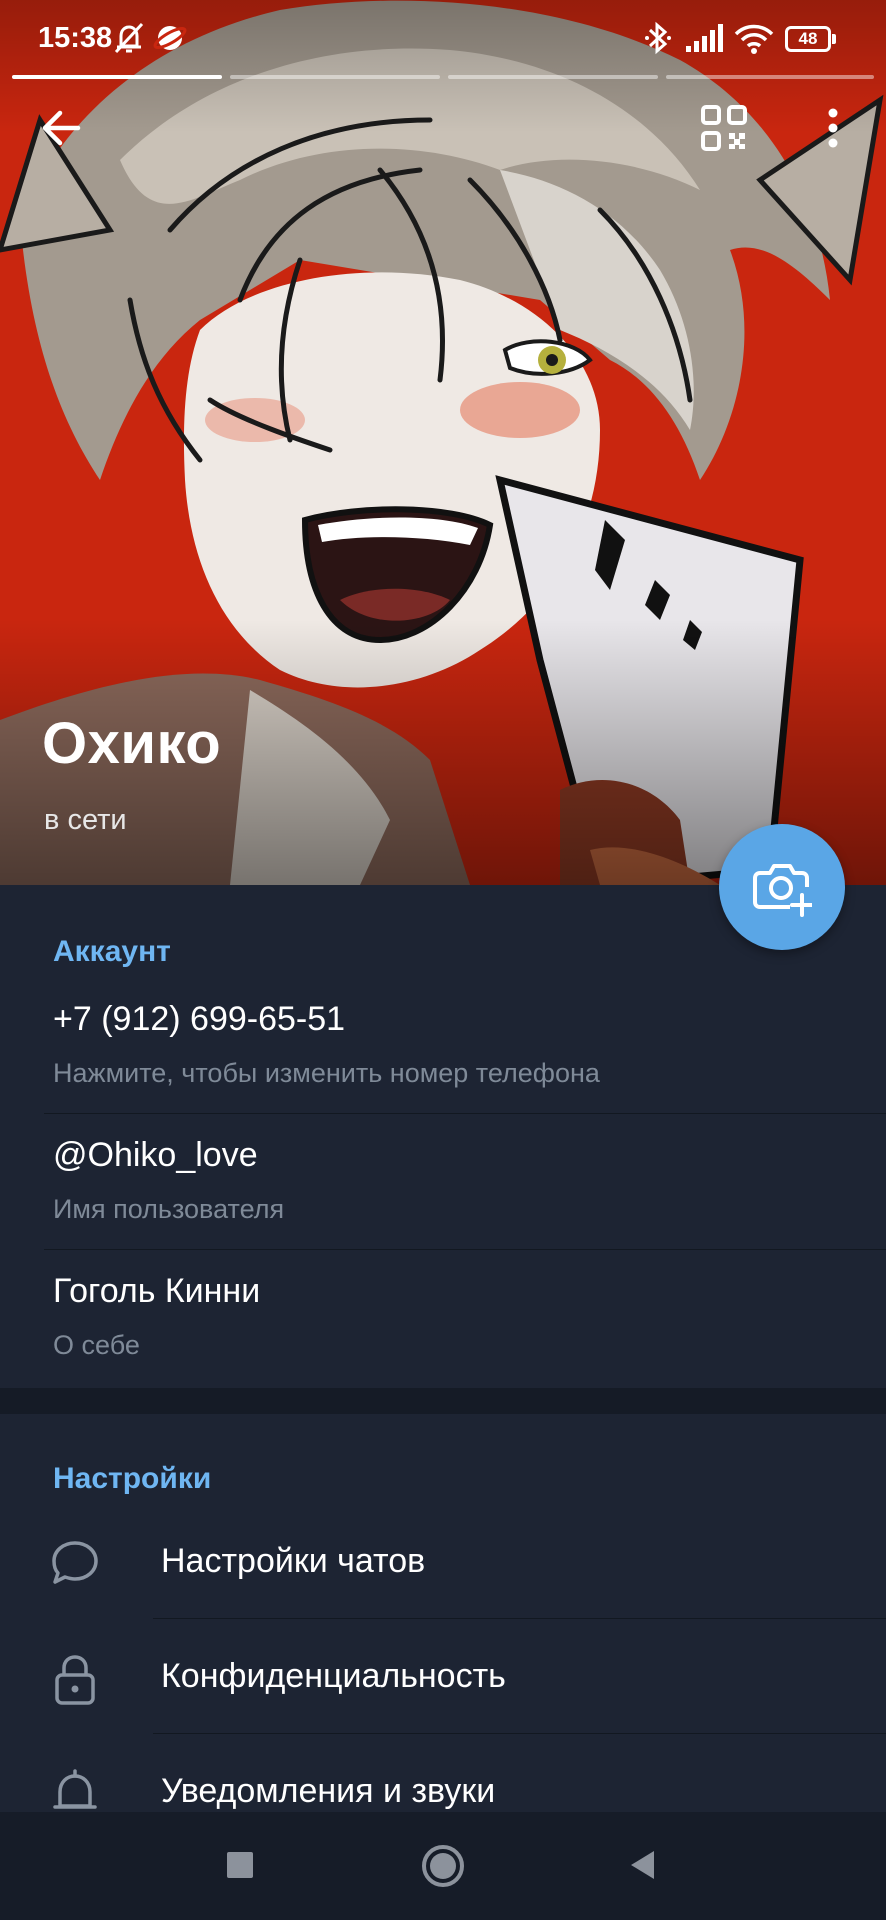  I want to click on signal-icon, so click(704, 38).